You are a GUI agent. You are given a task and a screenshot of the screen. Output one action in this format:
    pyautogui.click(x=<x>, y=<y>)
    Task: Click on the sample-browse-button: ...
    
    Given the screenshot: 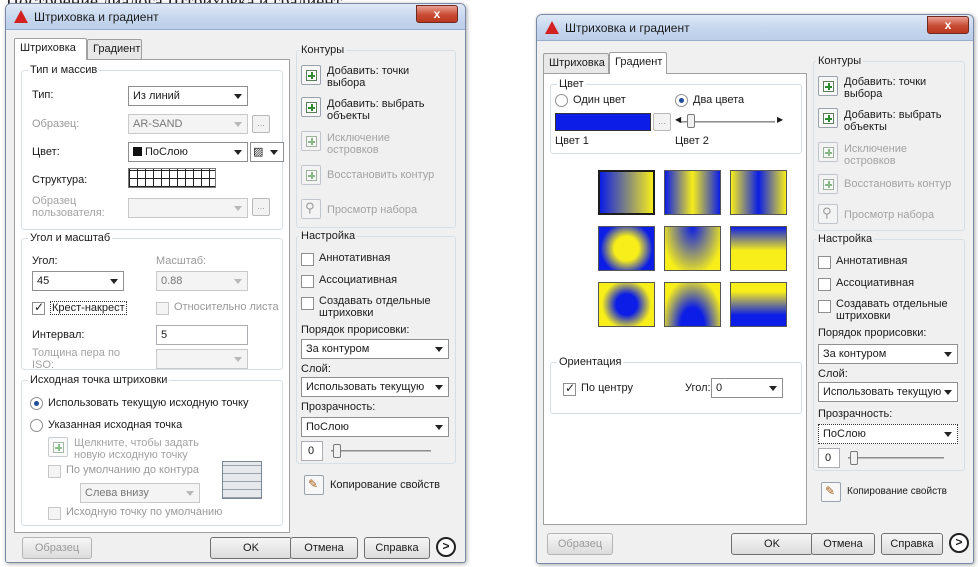 What is the action you would take?
    pyautogui.click(x=261, y=124)
    